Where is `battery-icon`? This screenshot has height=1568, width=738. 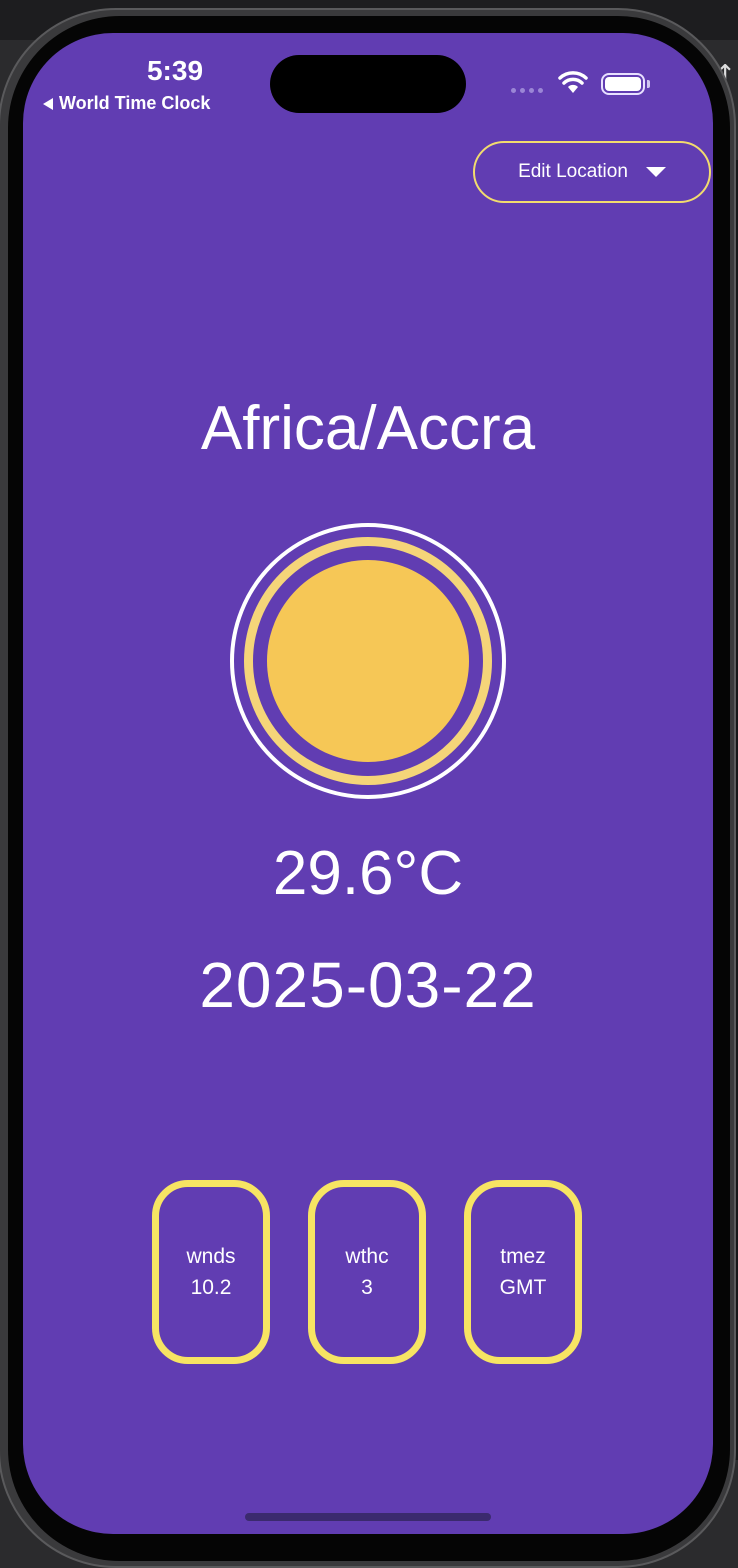
battery-icon is located at coordinates (623, 84).